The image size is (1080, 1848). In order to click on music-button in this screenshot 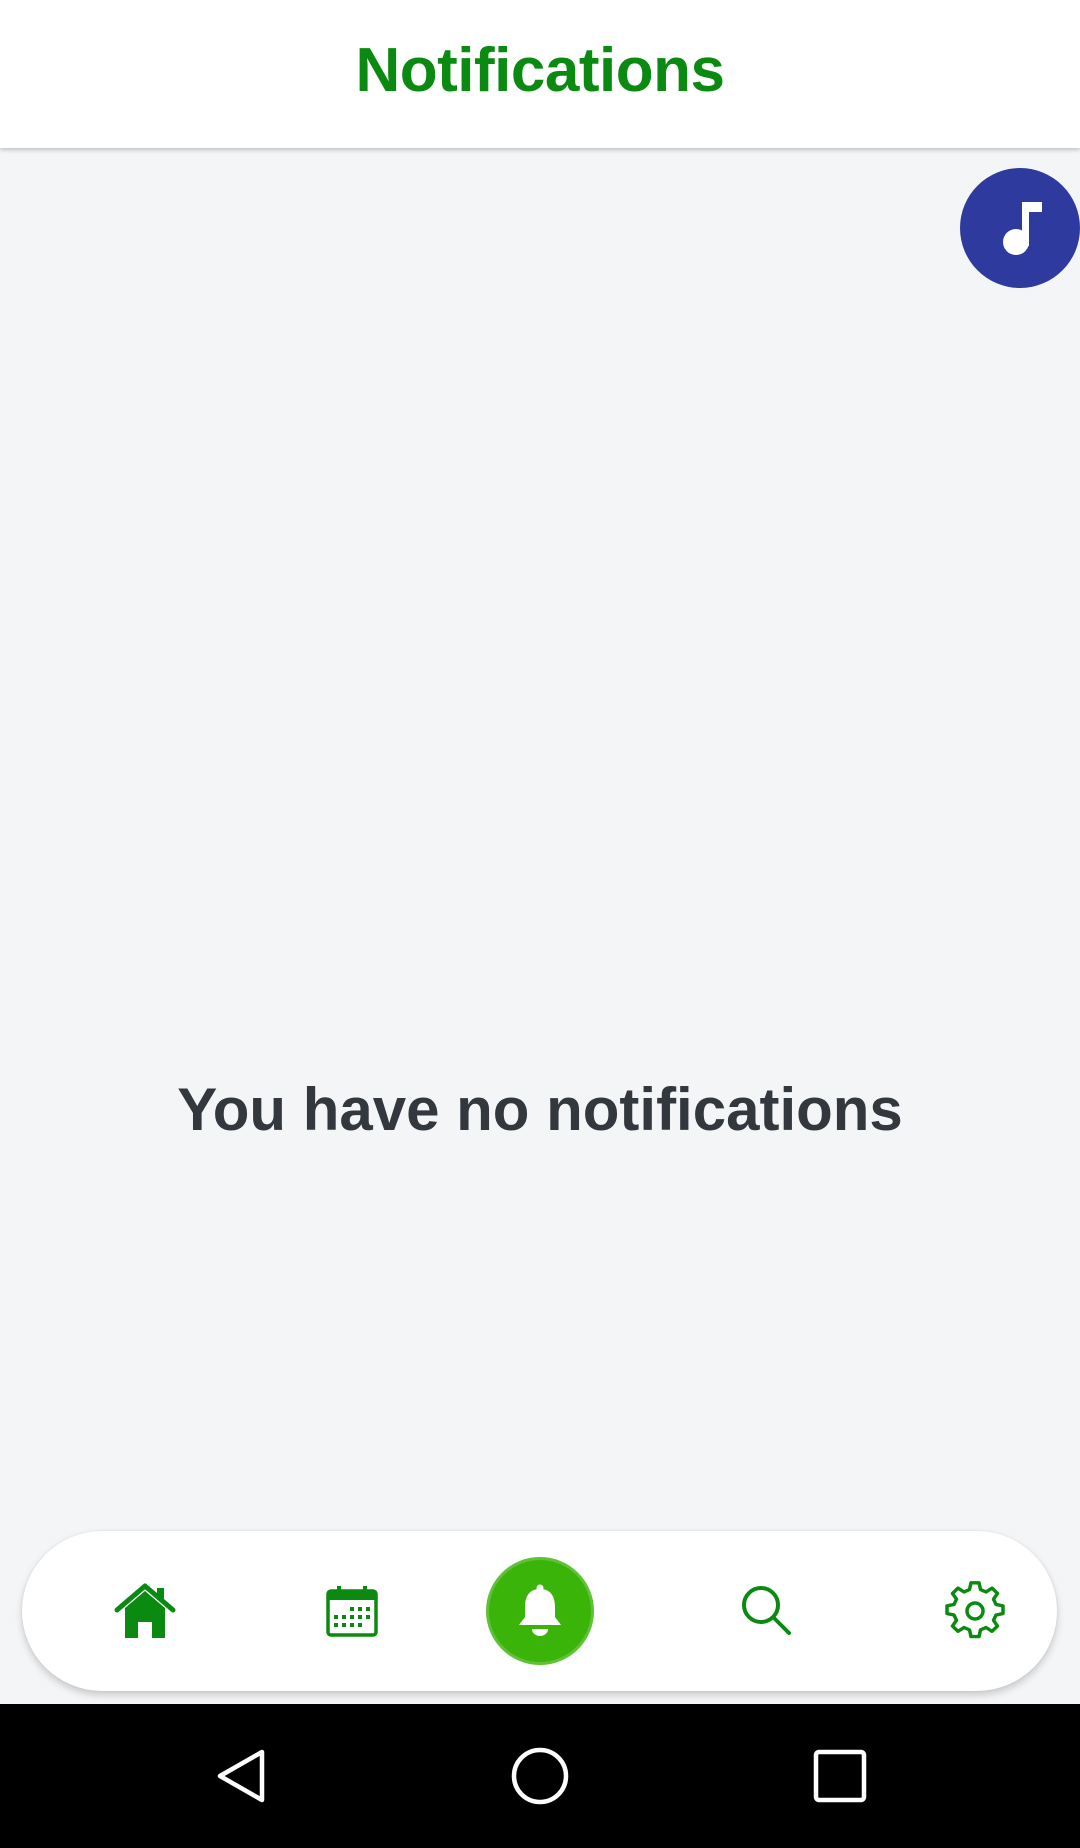, I will do `click(1020, 228)`.